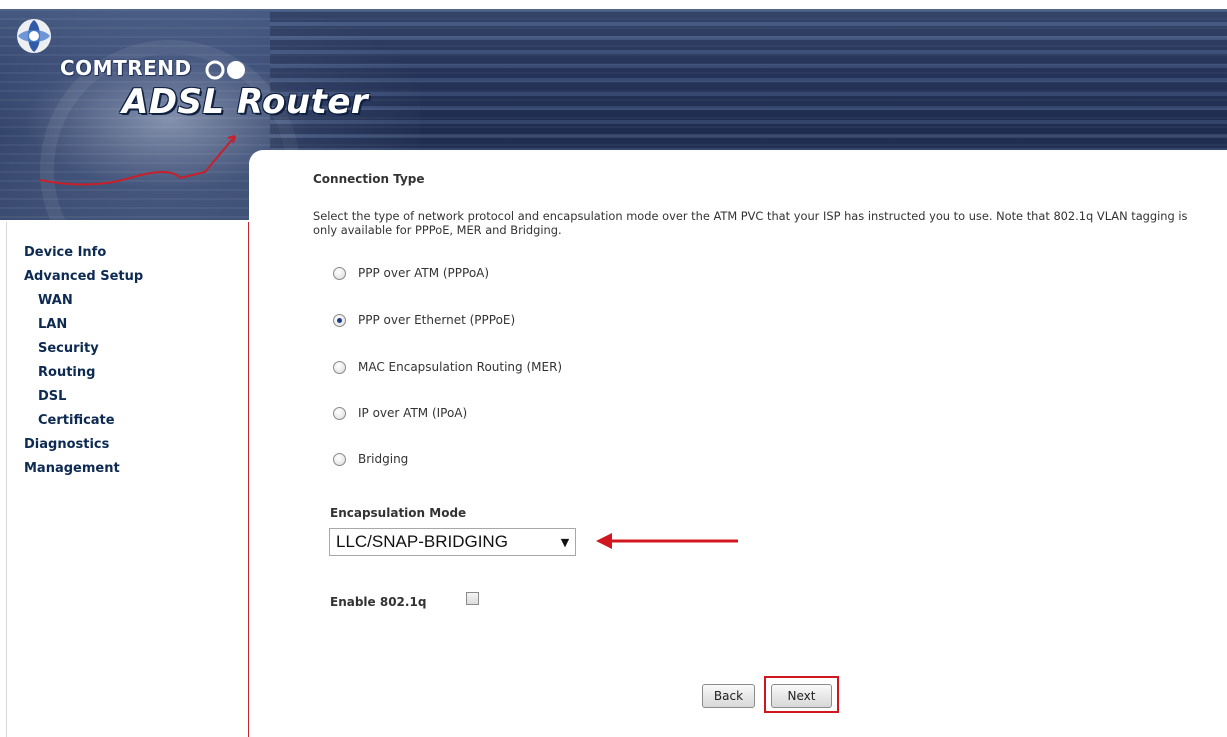 The image size is (1227, 737). What do you see at coordinates (565, 542) in the screenshot?
I see `dropdown-caret-icon: ▼` at bounding box center [565, 542].